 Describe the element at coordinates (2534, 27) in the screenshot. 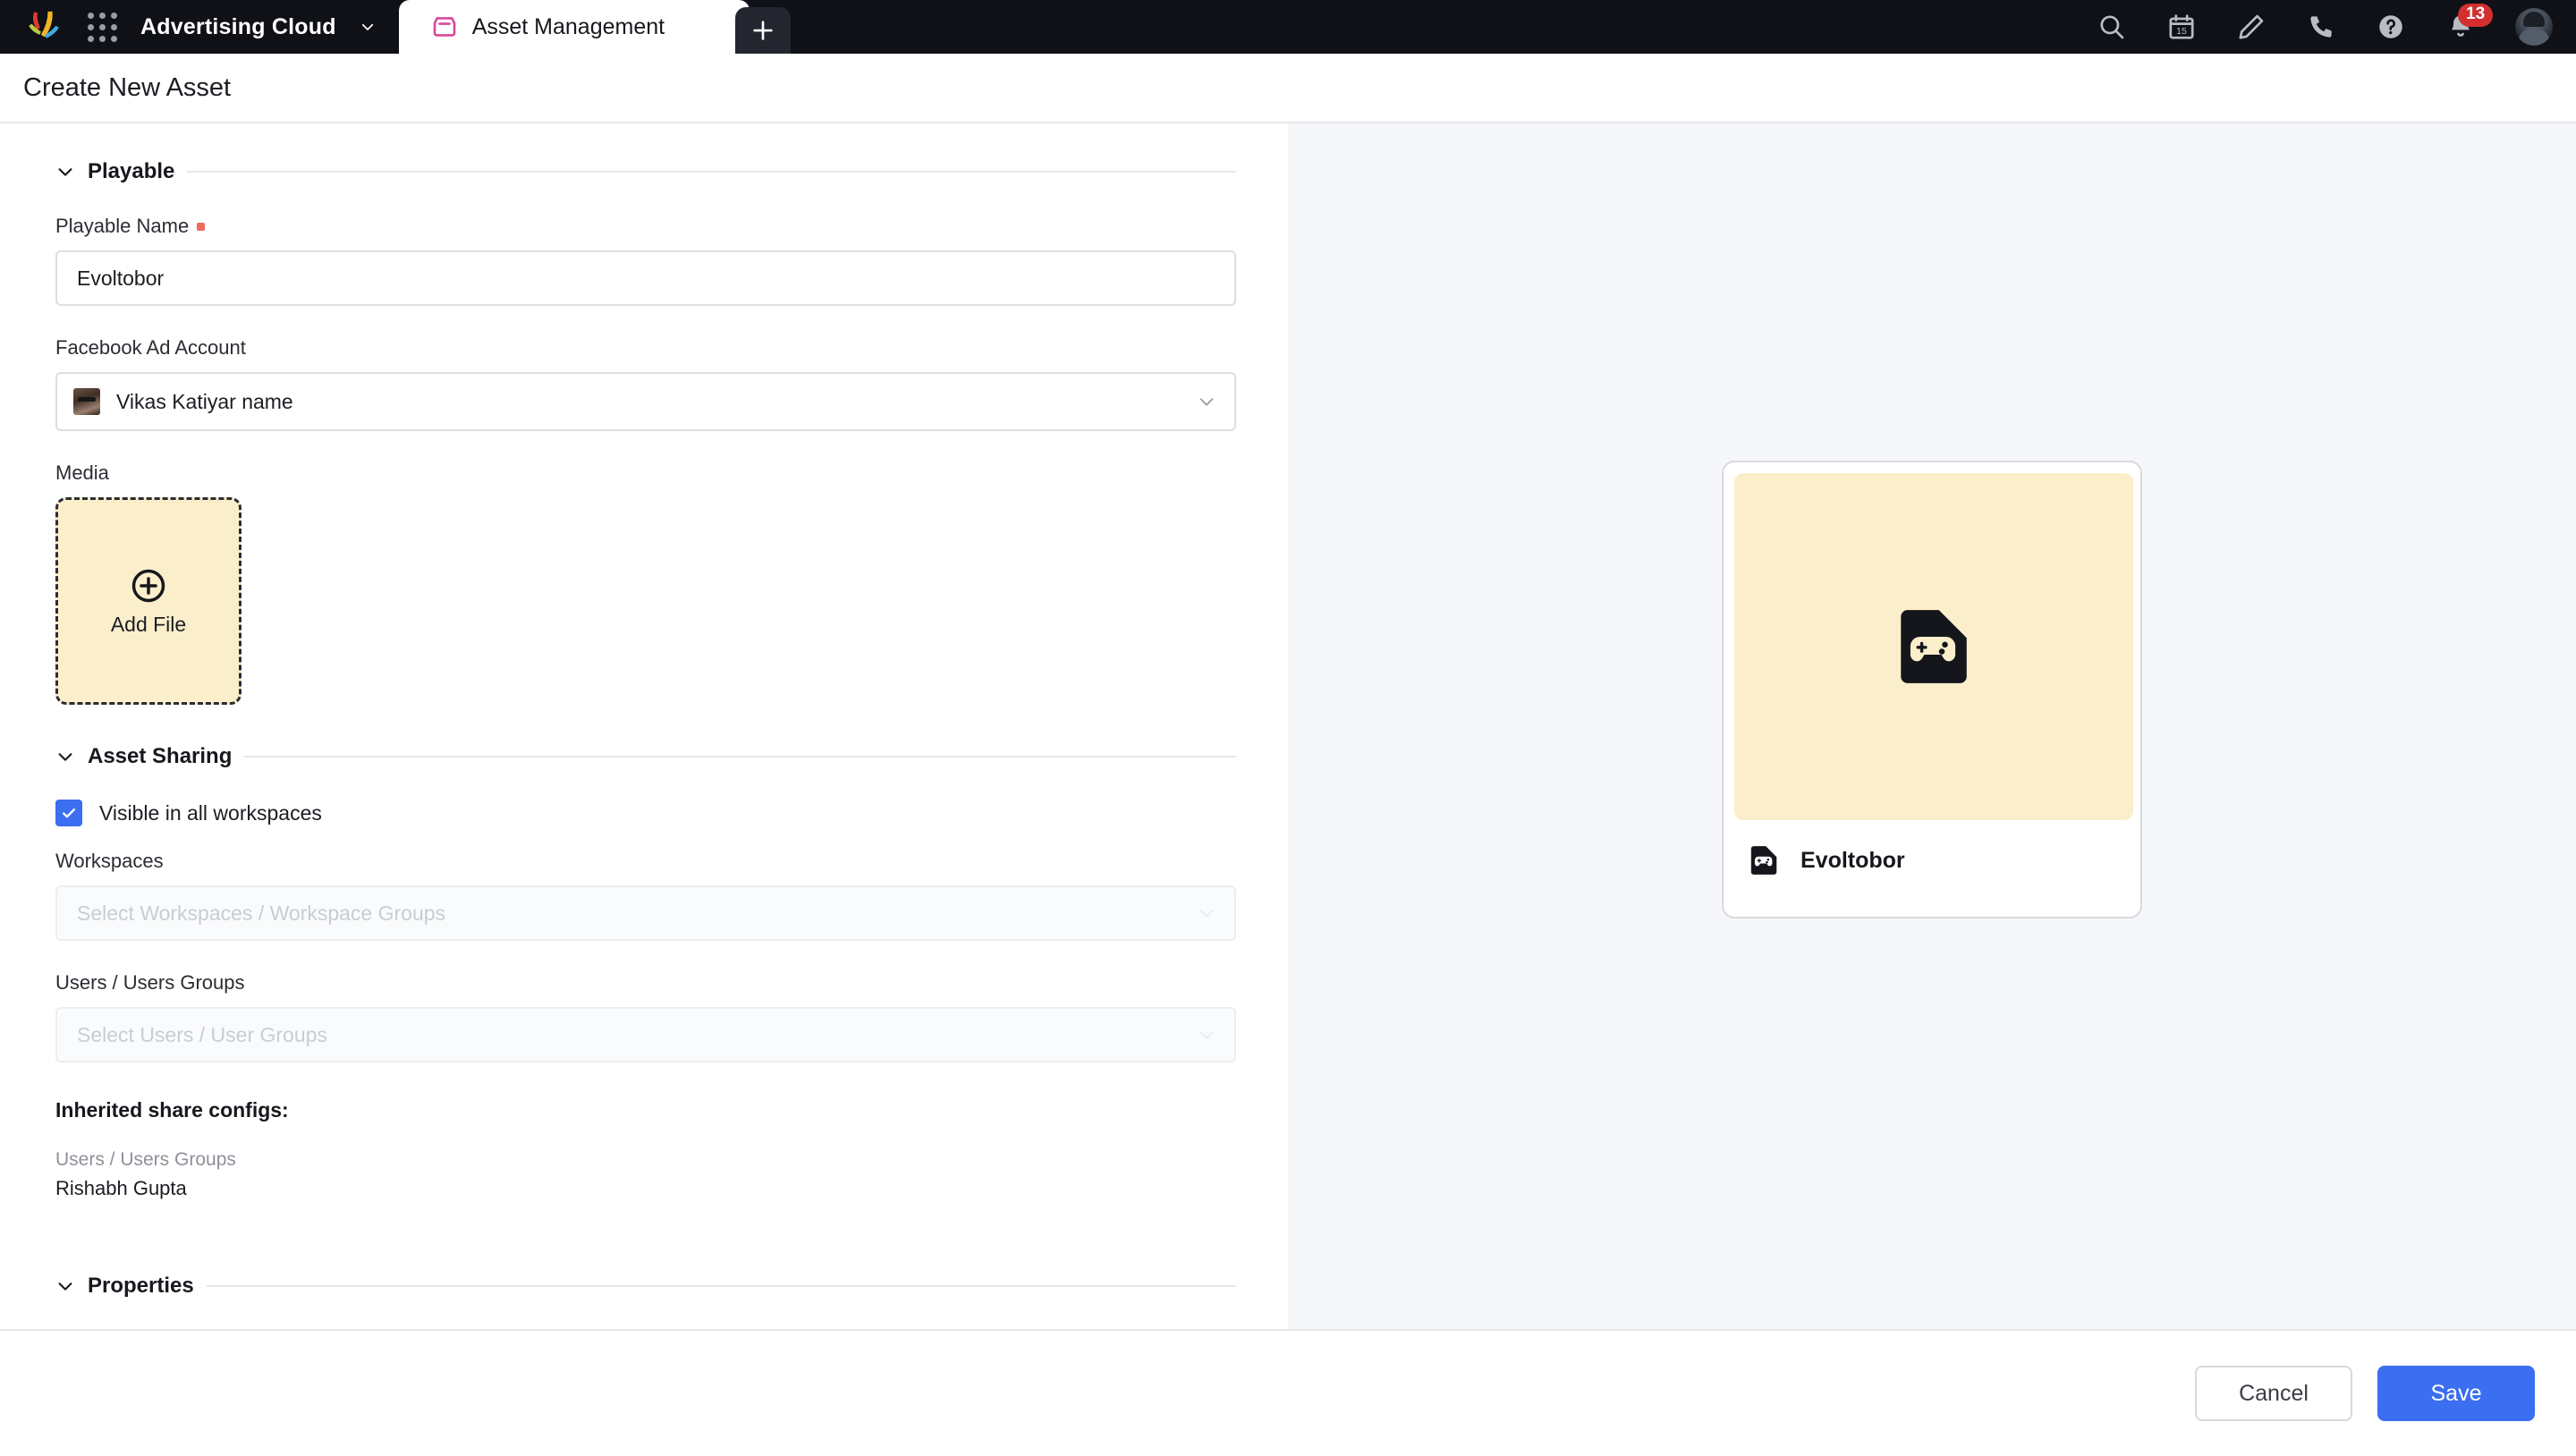

I see `user-avatar` at that location.